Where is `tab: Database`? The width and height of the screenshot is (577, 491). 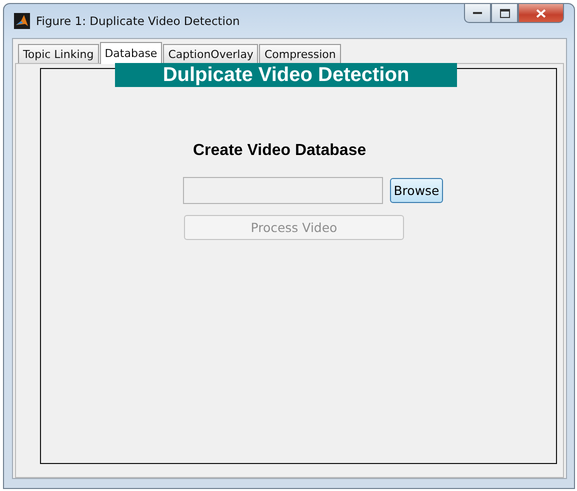 tab: Database is located at coordinates (131, 53).